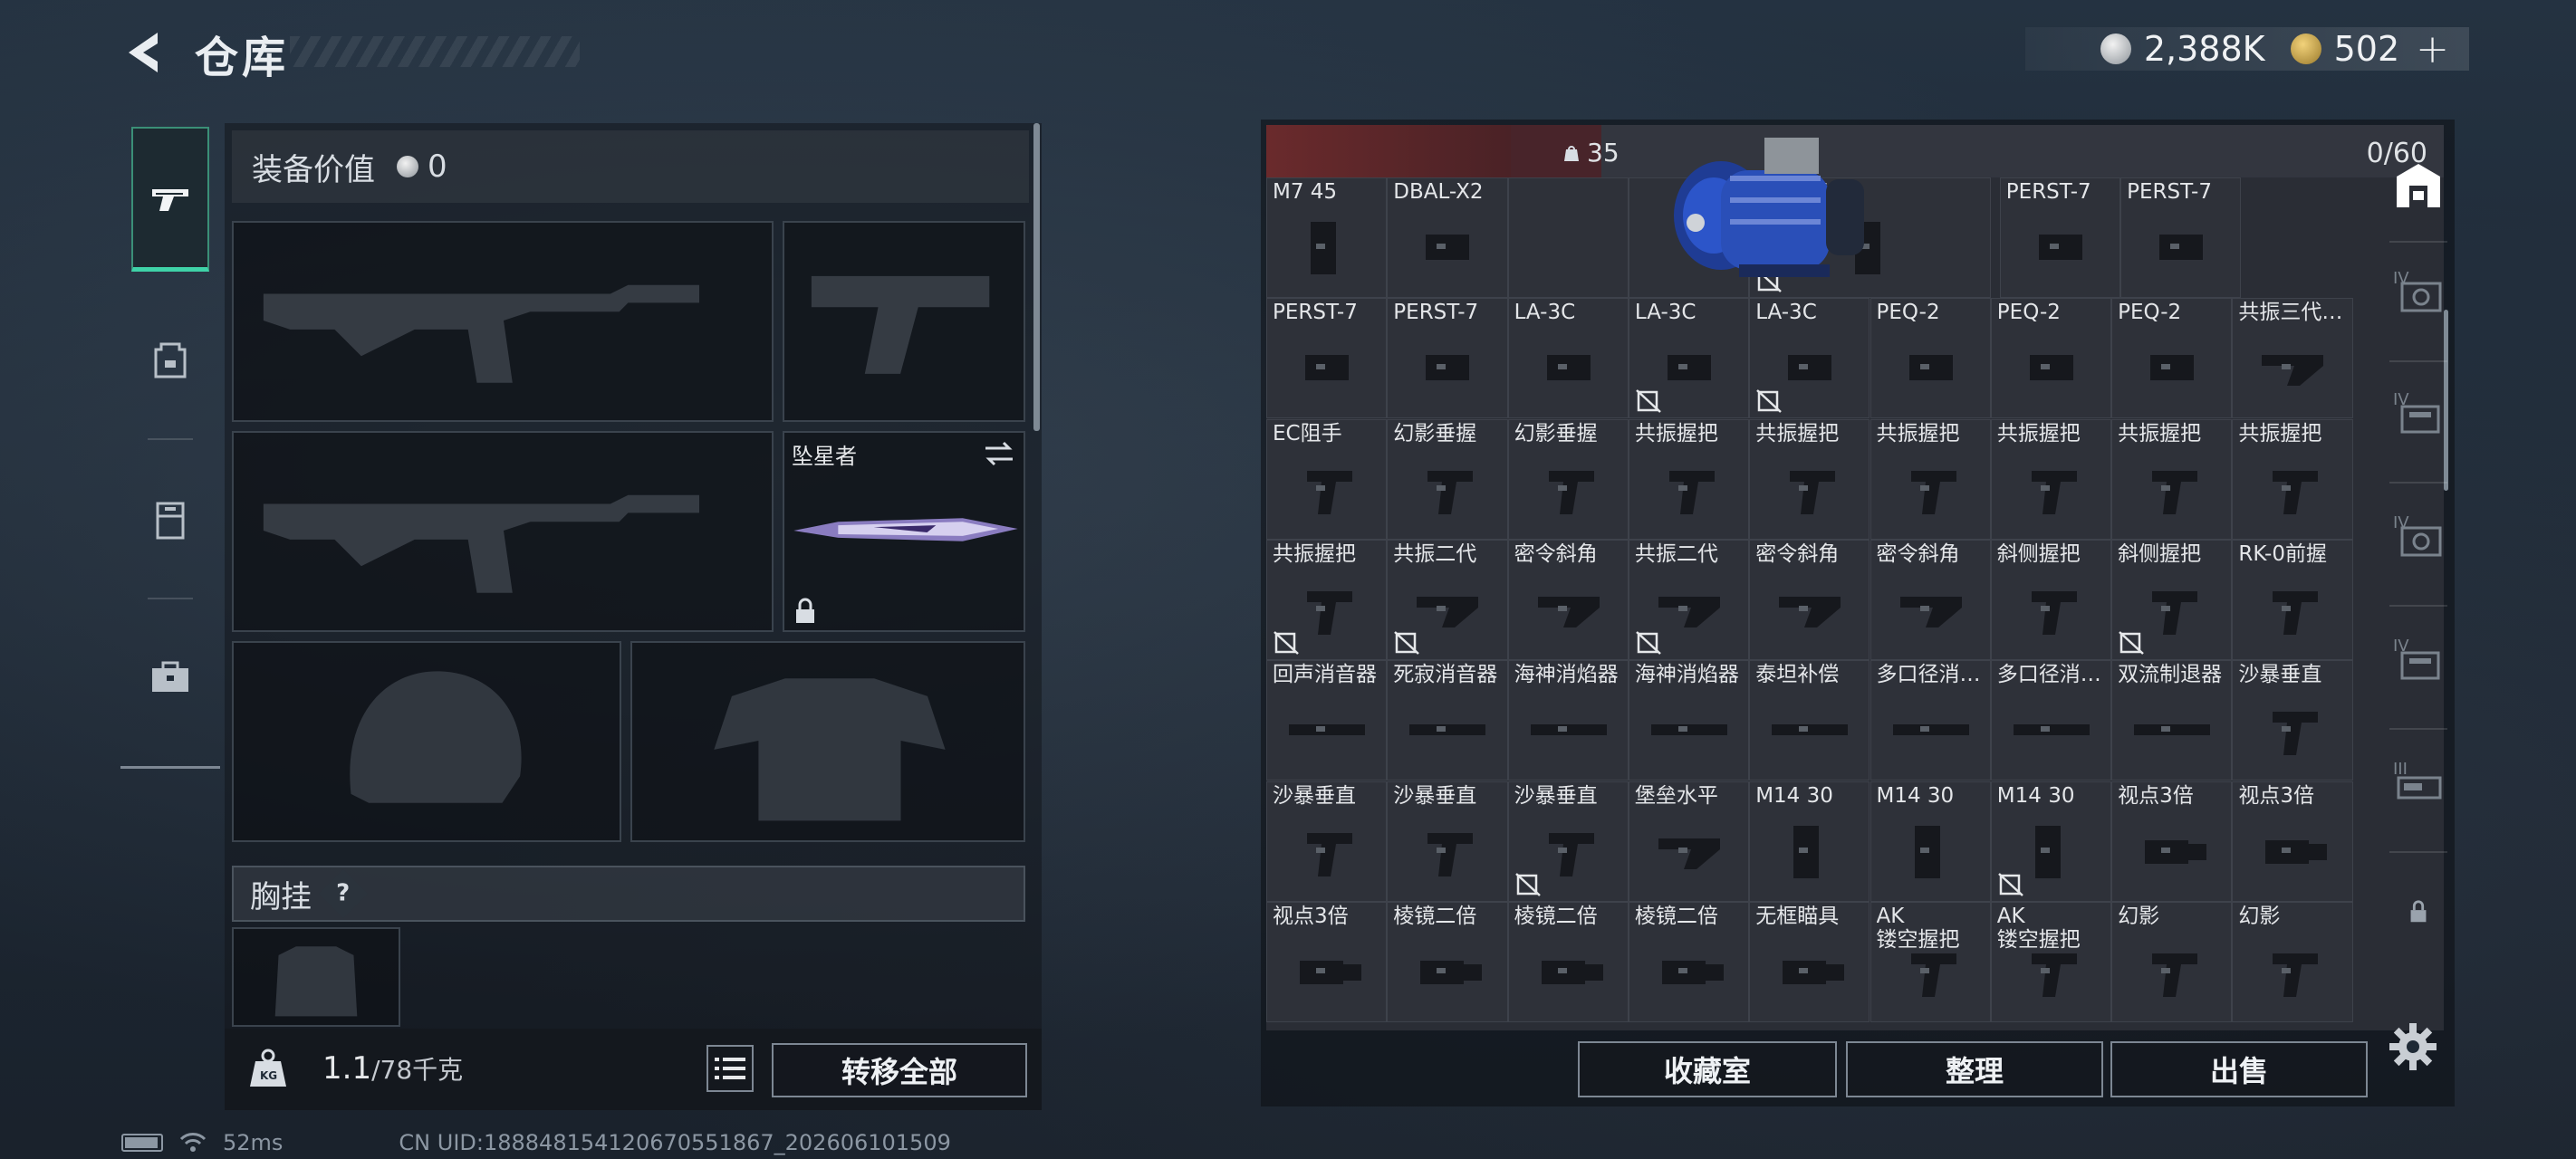 The image size is (2576, 1159). Describe the element at coordinates (426, 741) in the screenshot. I see `helmet-slot` at that location.